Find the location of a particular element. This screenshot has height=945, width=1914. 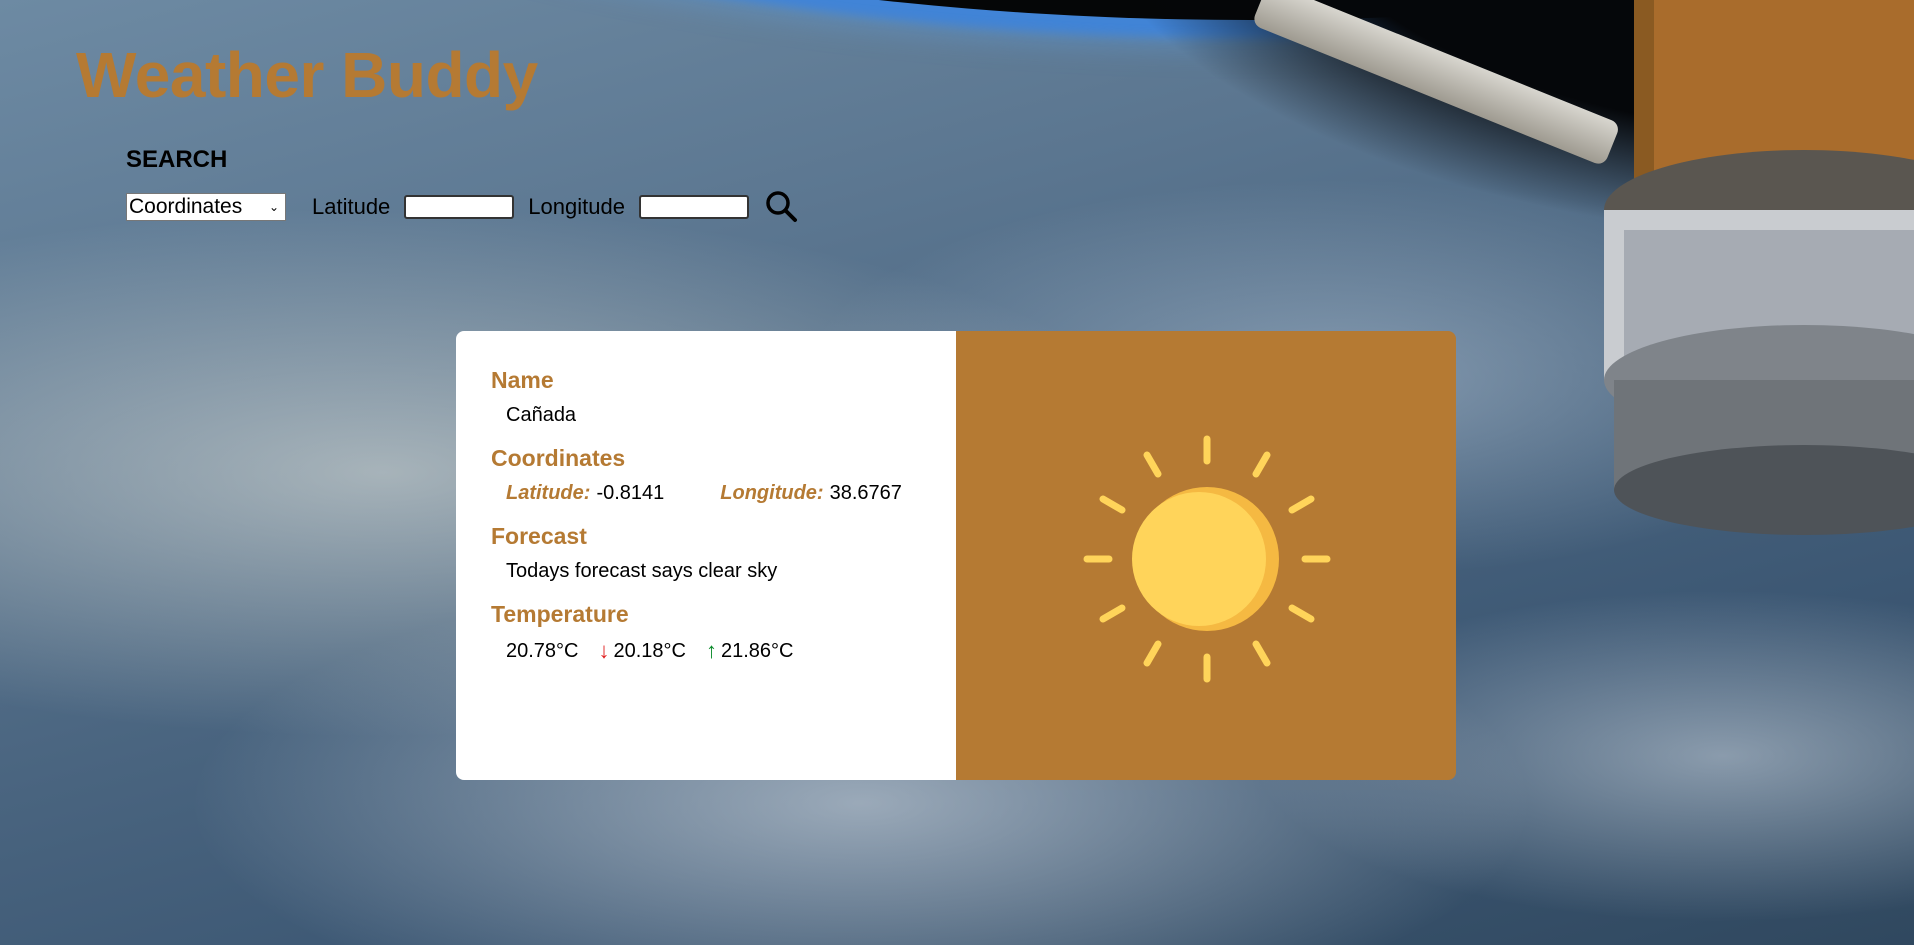

longitude-input is located at coordinates (693, 207).